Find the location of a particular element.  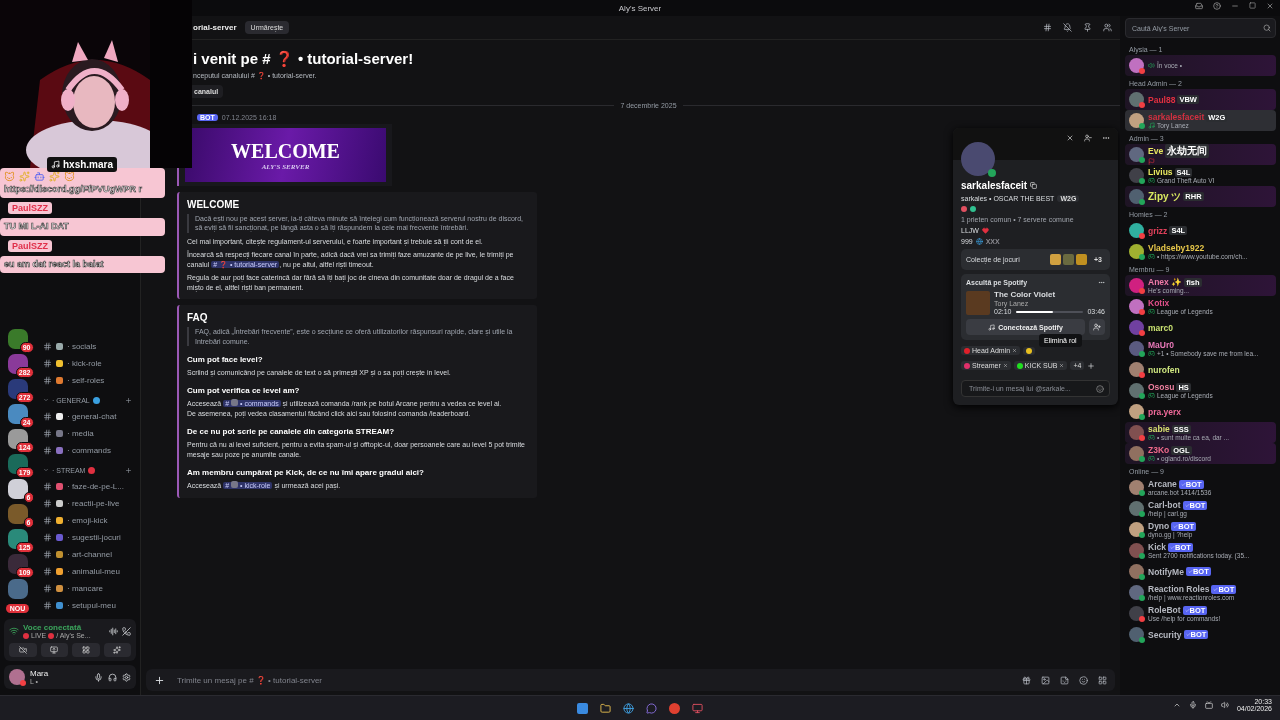

faq-question: Cum pot face level? is located at coordinates (225, 359).